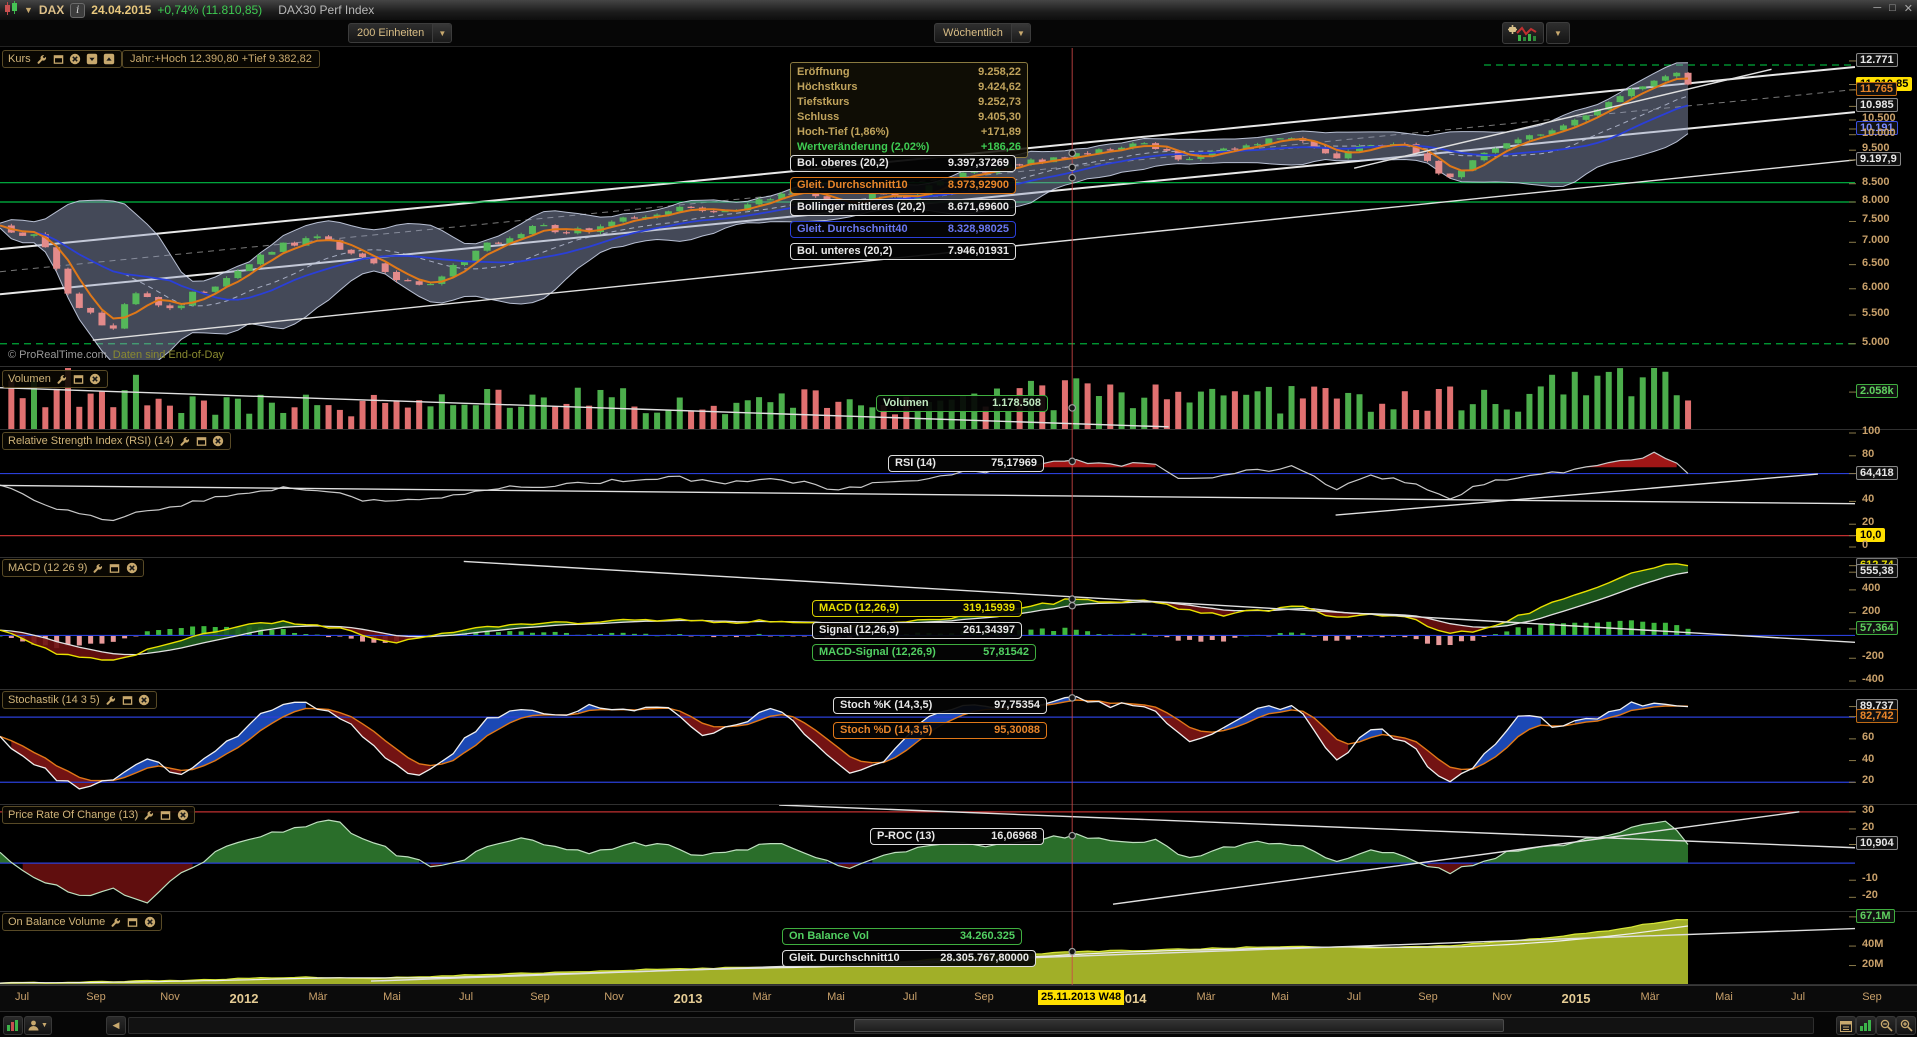  I want to click on panel-header-obv: On Balance Volume, so click(82, 922).